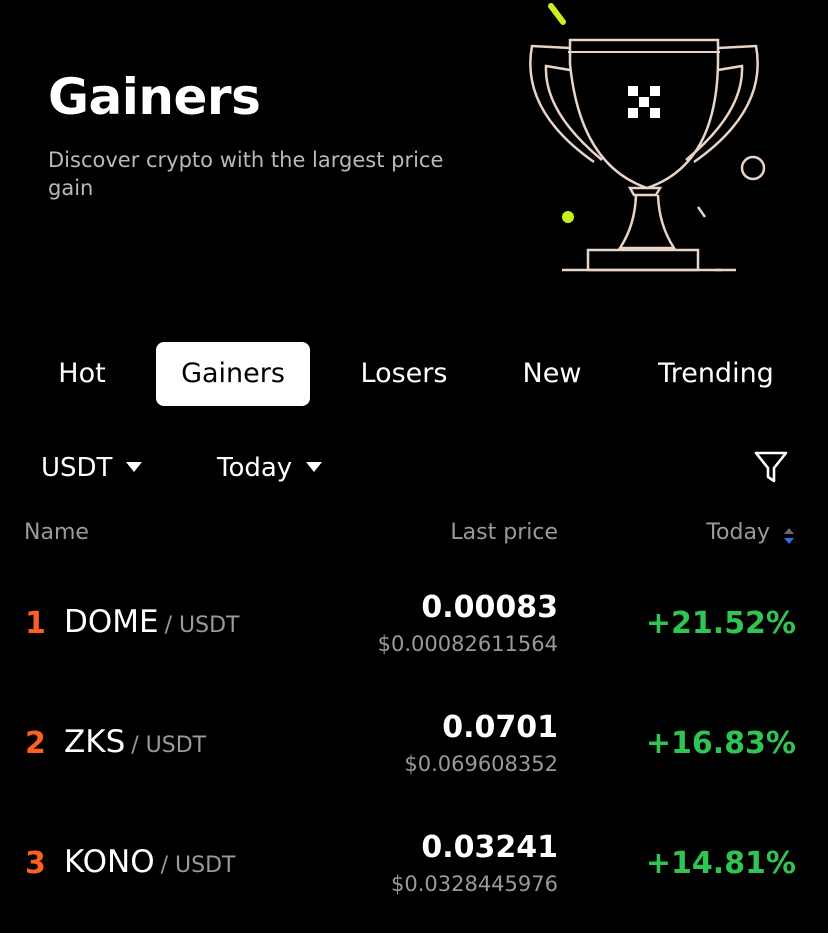  I want to click on period-dropdown: Today, so click(270, 468).